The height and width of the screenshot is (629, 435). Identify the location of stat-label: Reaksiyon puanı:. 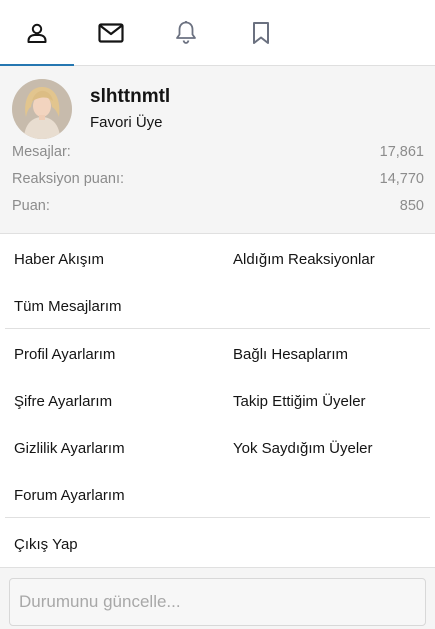
(68, 179).